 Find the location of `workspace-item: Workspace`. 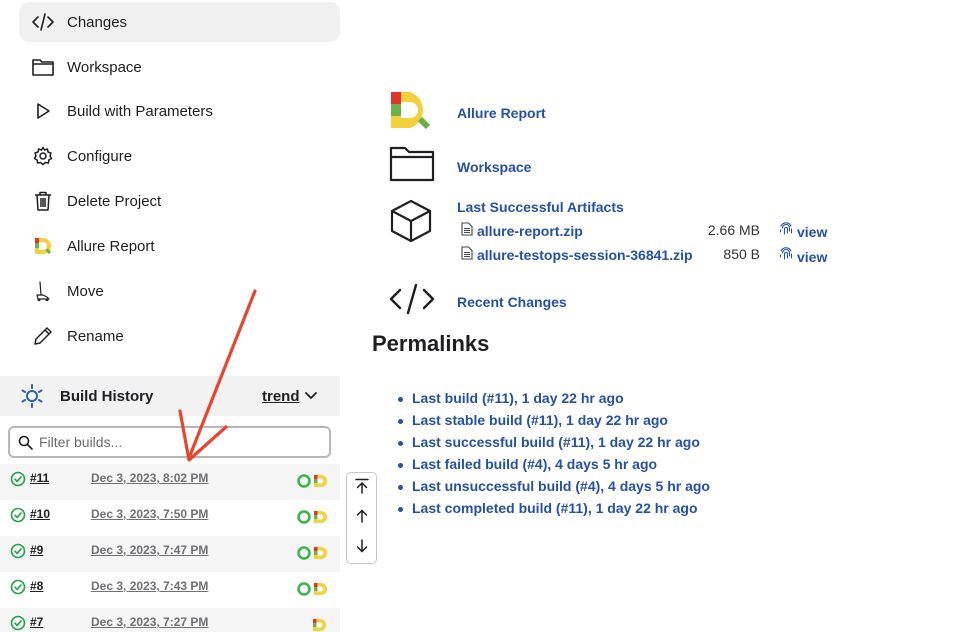

workspace-item: Workspace is located at coordinates (459, 166).